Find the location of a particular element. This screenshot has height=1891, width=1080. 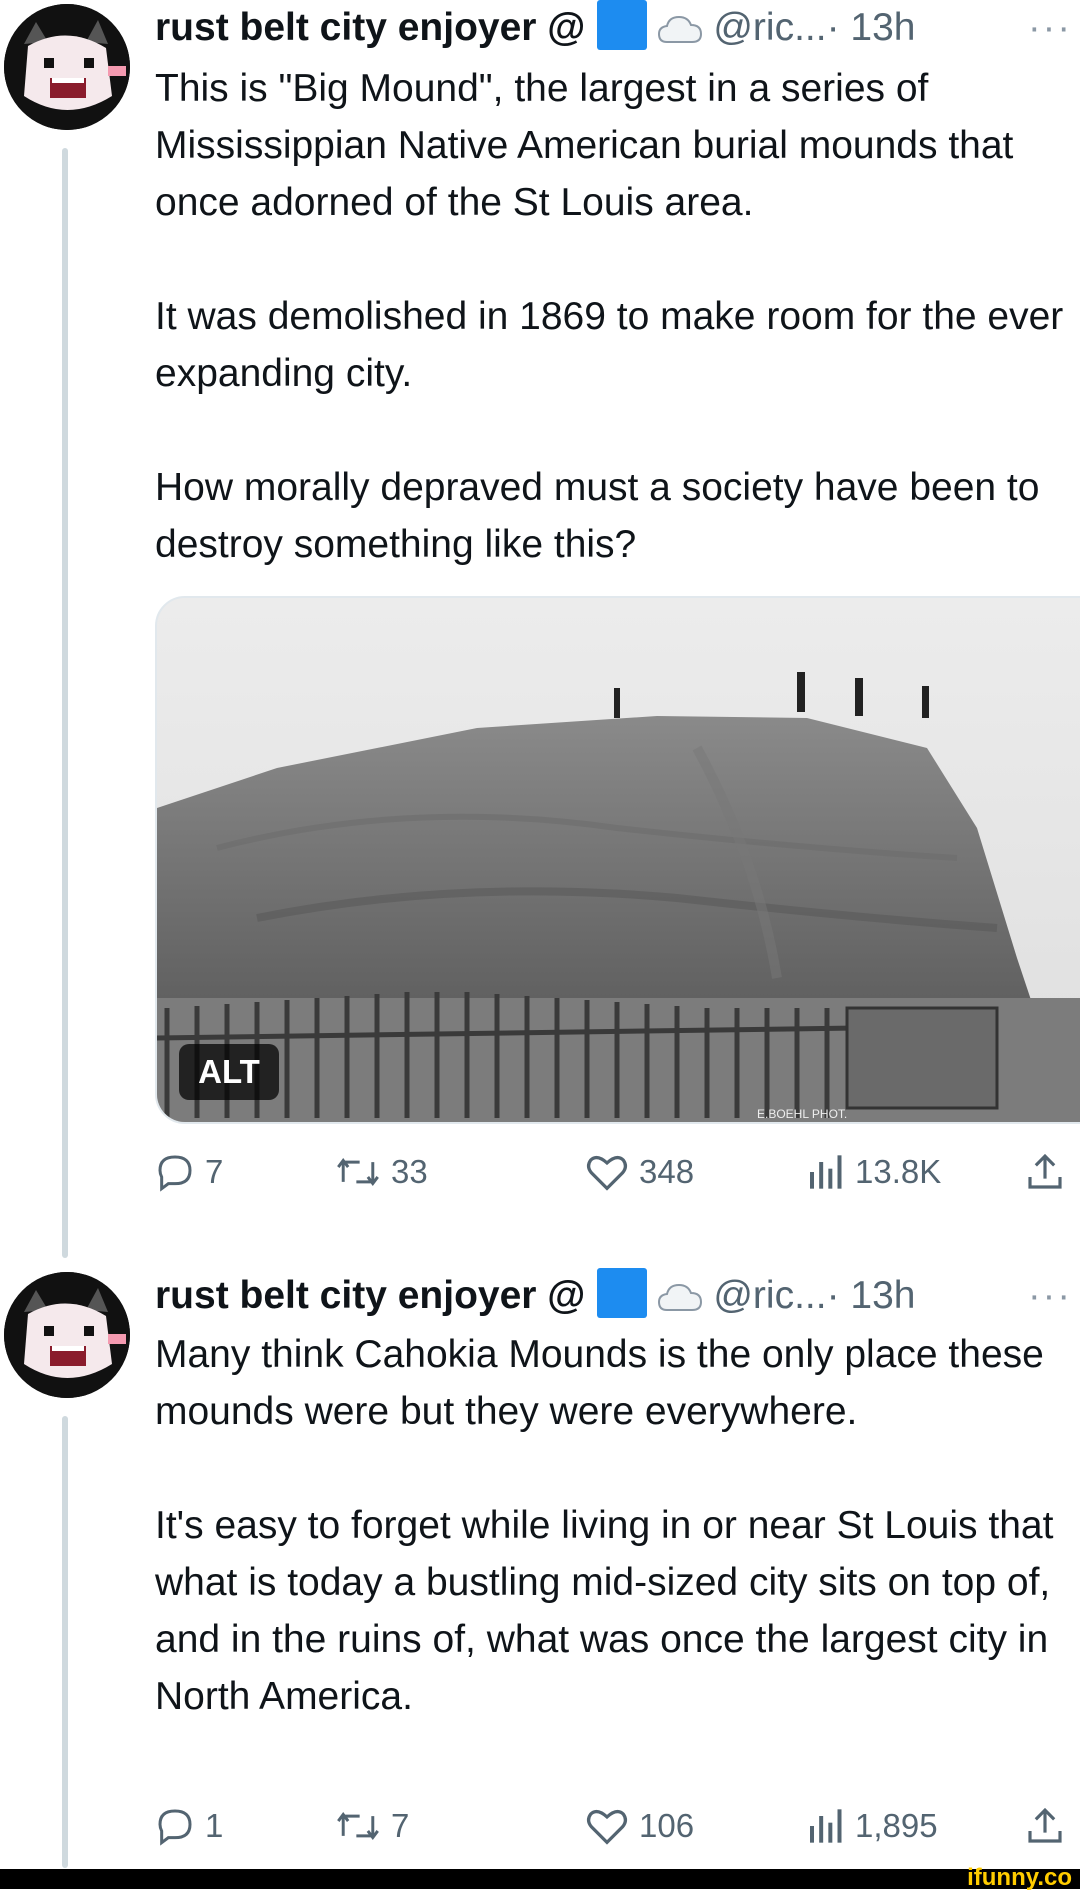

like-count: 106 is located at coordinates (667, 1825).